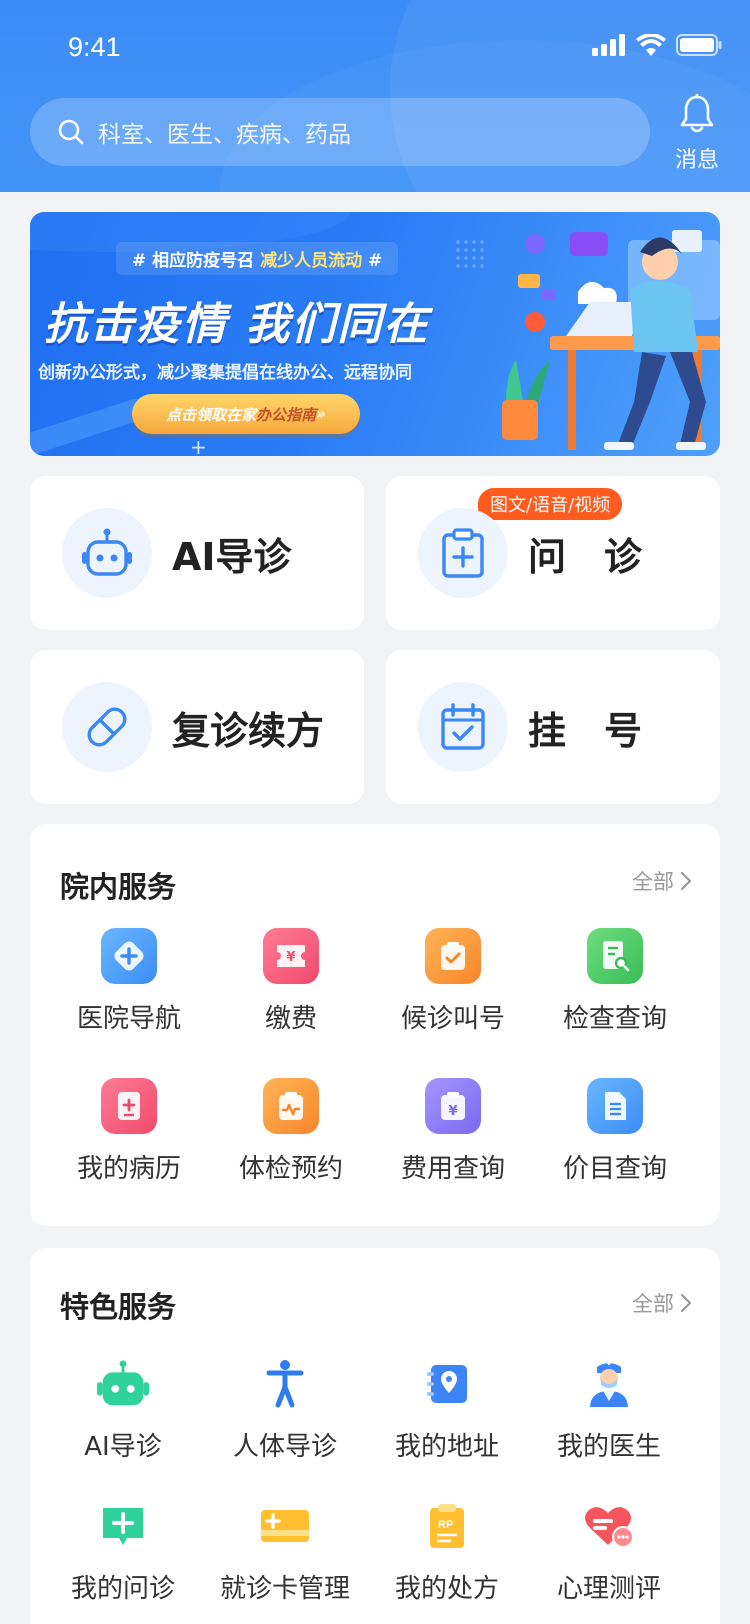 The image size is (750, 1624). What do you see at coordinates (123, 1526) in the screenshot?
I see `consult-chat-icon` at bounding box center [123, 1526].